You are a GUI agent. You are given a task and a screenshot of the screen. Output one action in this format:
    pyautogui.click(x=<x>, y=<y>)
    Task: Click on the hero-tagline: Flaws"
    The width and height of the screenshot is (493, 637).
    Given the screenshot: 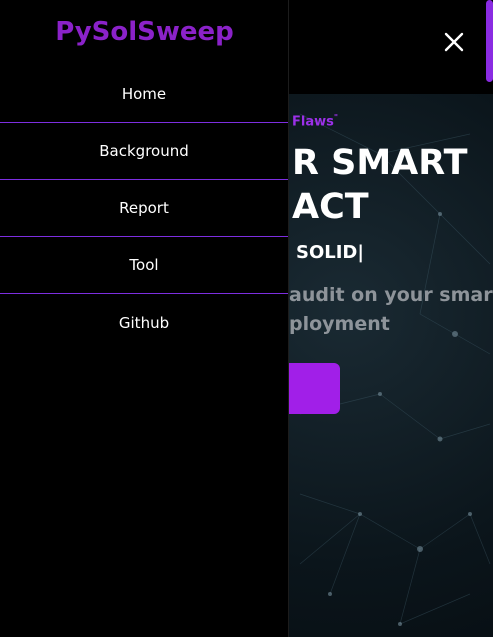 What is the action you would take?
    pyautogui.click(x=315, y=121)
    